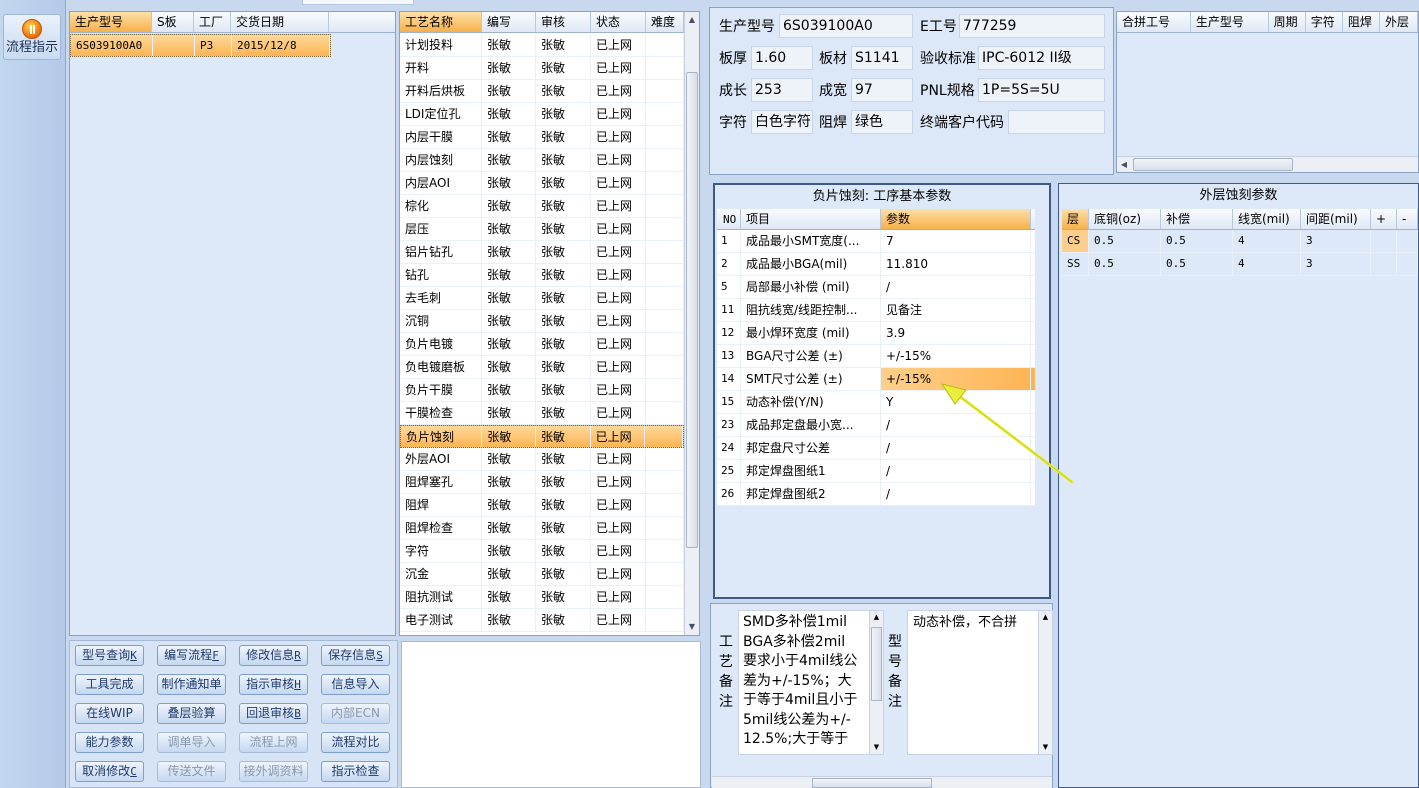  Describe the element at coordinates (1399, 22) in the screenshot. I see `col-outer: 外层` at that location.